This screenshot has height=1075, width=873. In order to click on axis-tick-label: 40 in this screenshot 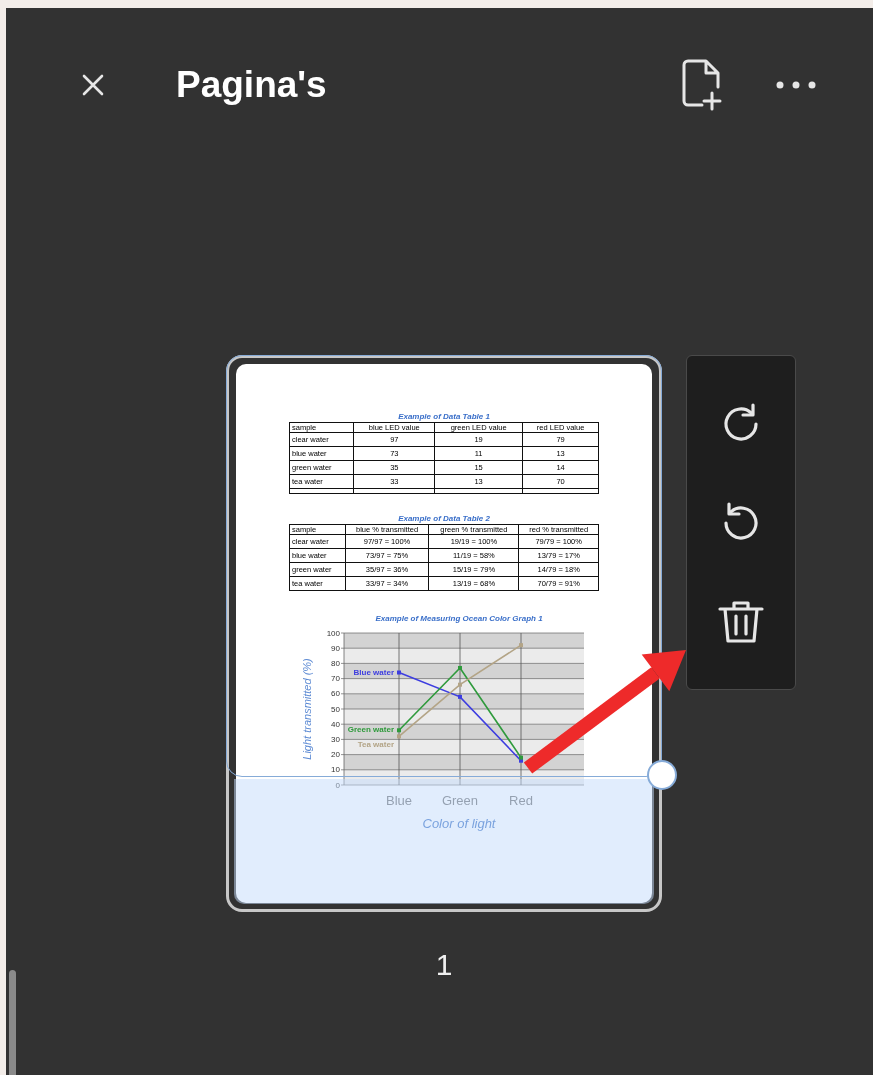, I will do `click(335, 724)`.